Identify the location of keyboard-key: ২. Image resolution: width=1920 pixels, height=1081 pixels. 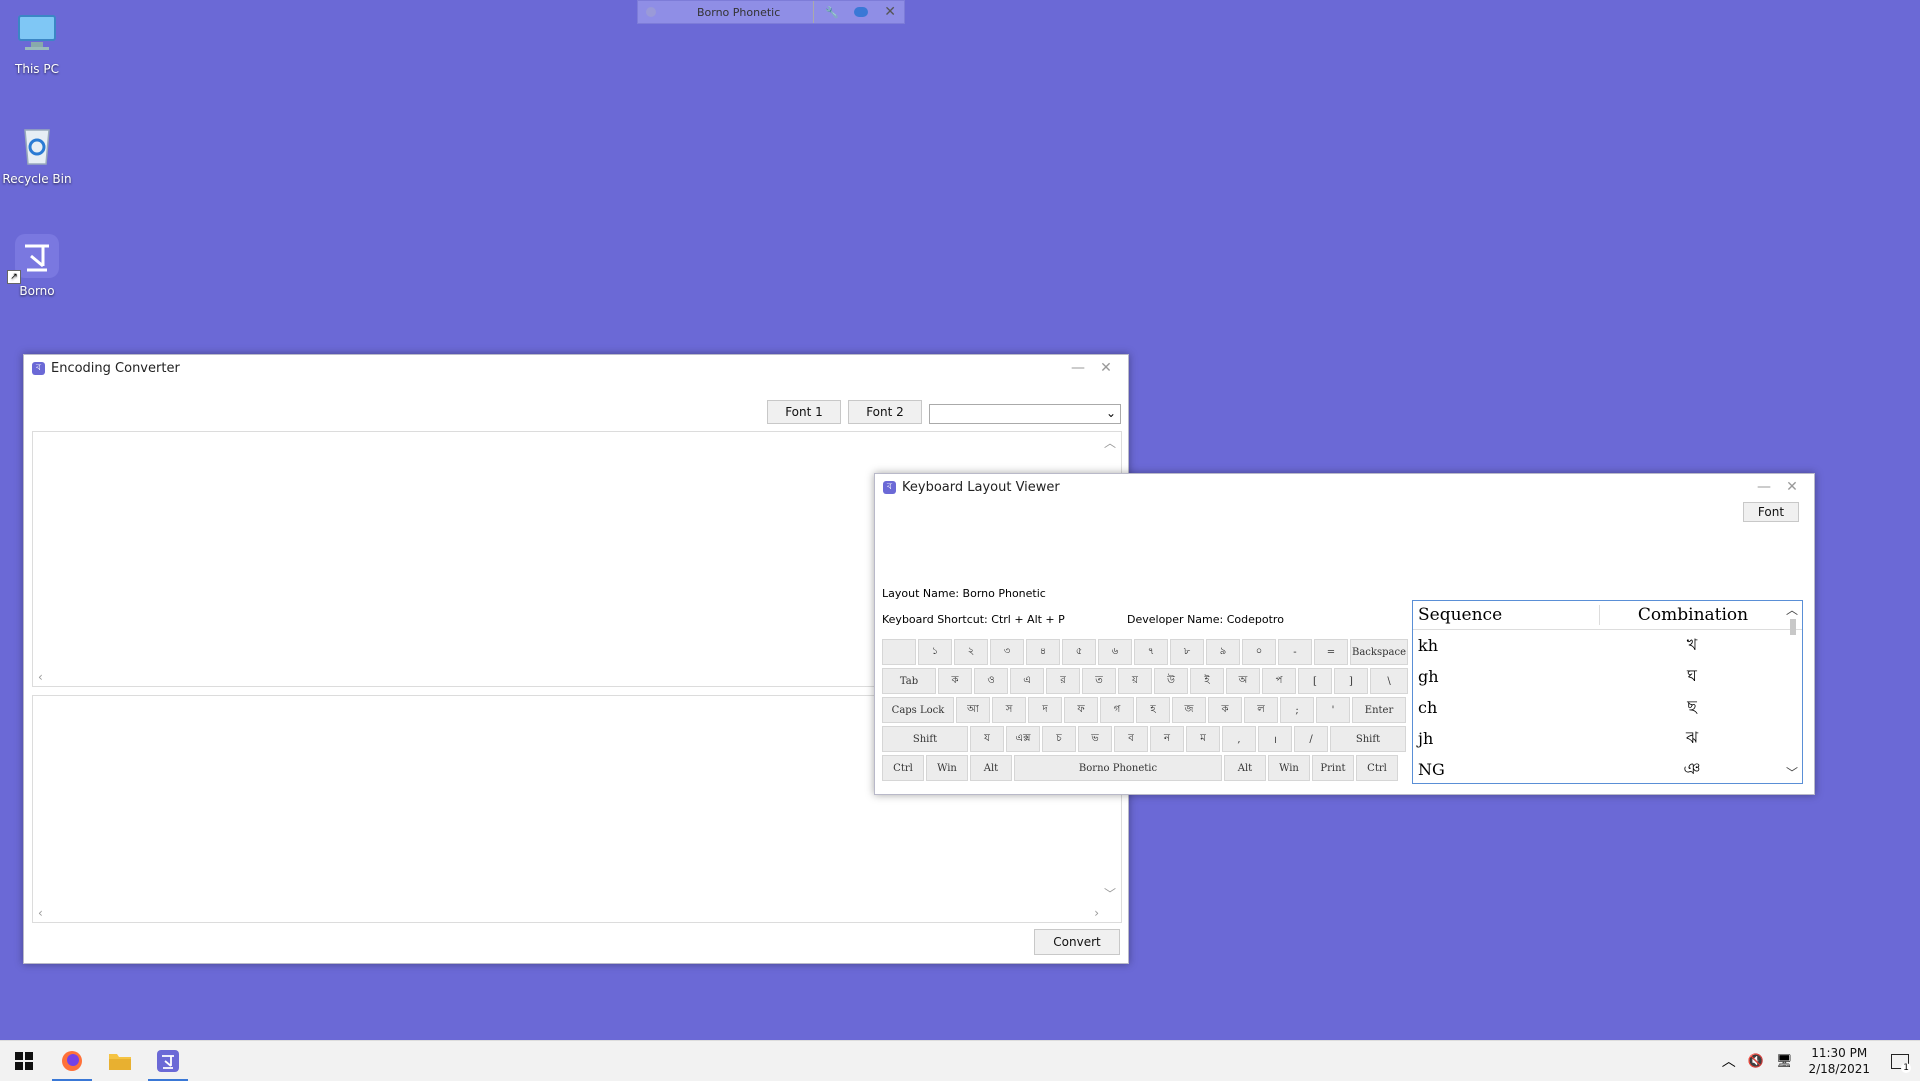
(971, 652).